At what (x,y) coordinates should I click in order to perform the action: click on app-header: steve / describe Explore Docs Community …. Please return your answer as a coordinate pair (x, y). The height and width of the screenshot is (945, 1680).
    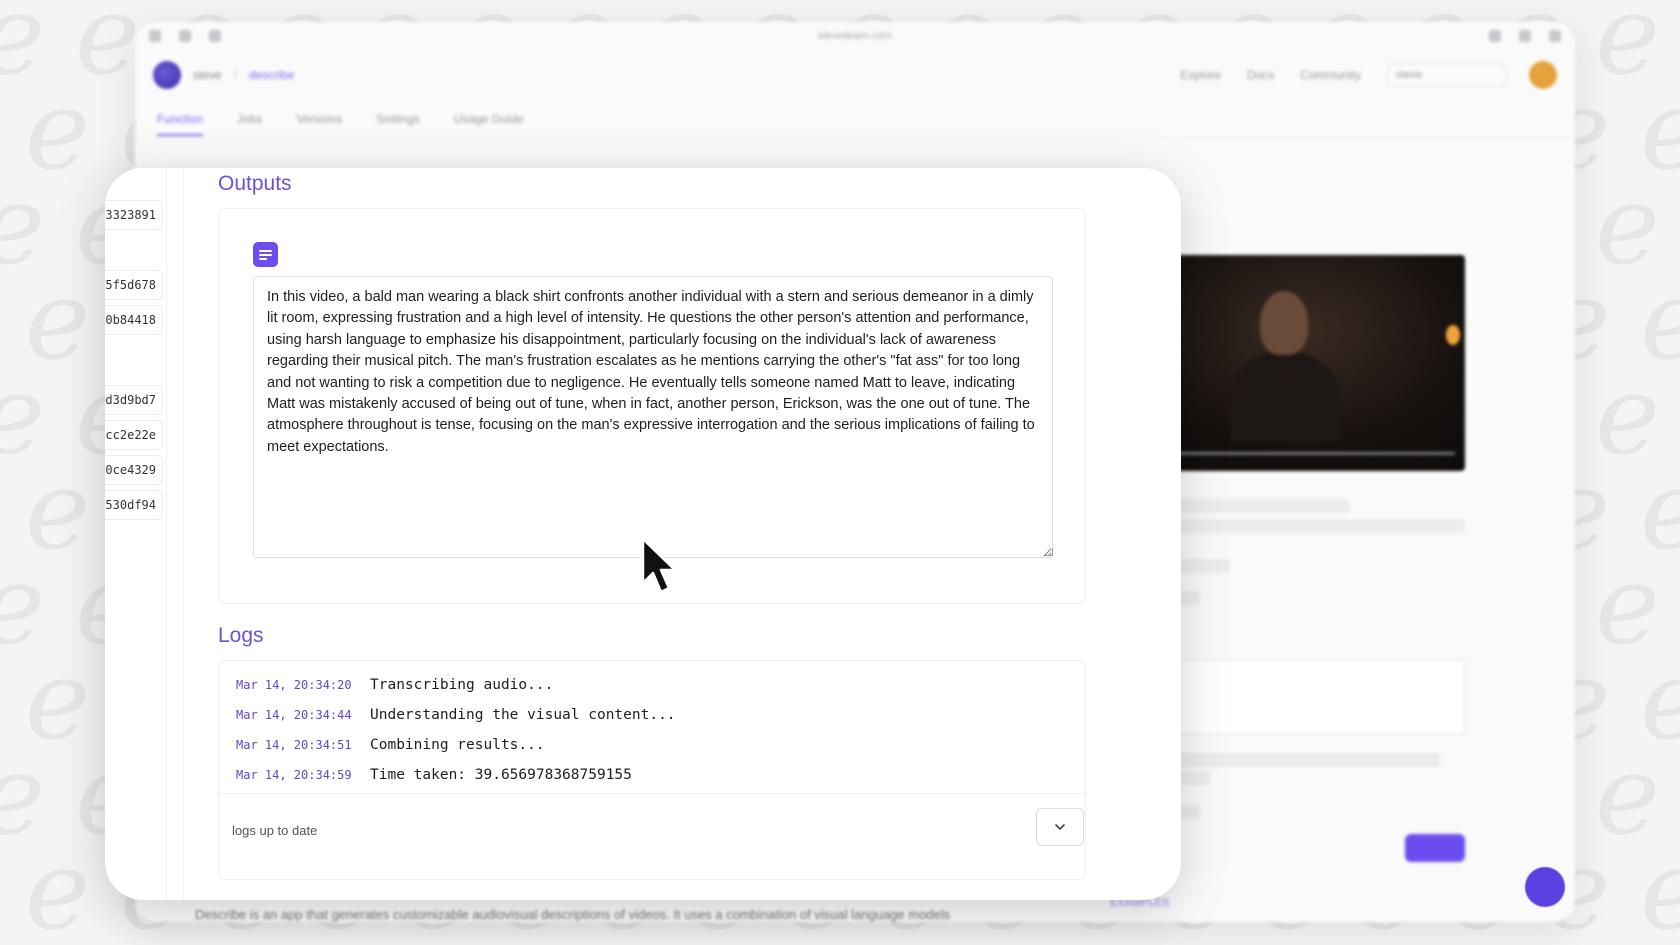
    Looking at the image, I should click on (855, 75).